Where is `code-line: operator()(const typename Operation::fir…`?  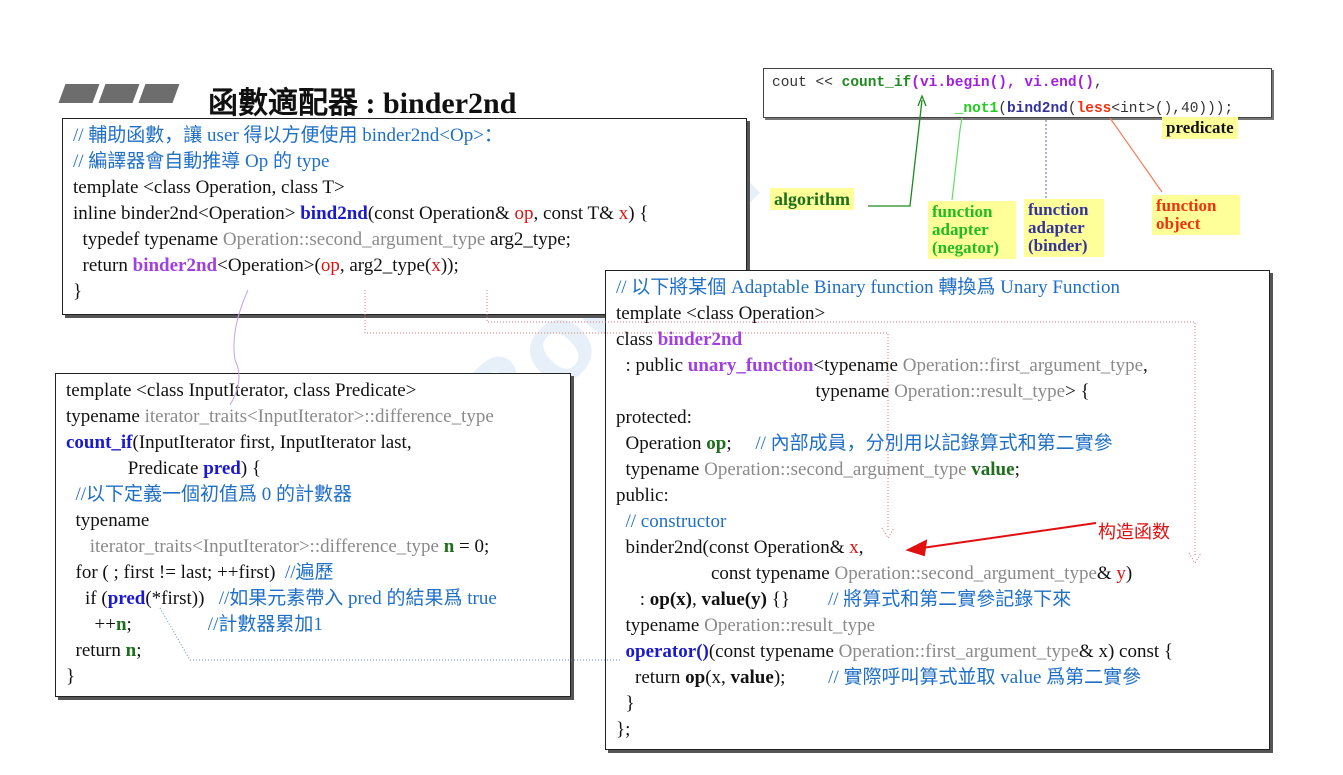
code-line: operator()(const typename Operation::fir… is located at coordinates (937, 652).